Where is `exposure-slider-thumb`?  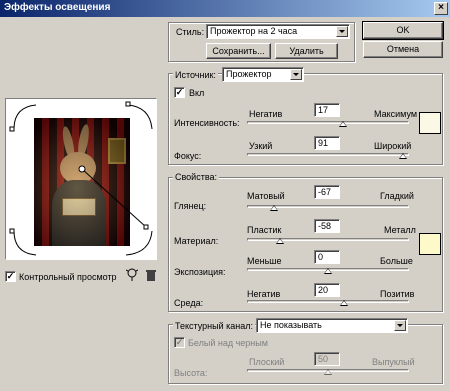
exposure-slider-thumb is located at coordinates (328, 271).